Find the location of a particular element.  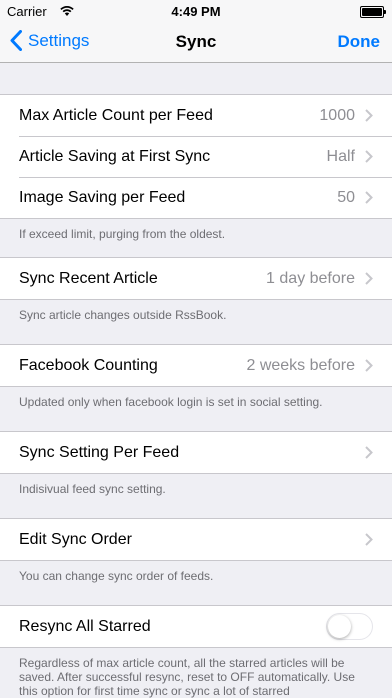

row-value: 1000 is located at coordinates (337, 115).